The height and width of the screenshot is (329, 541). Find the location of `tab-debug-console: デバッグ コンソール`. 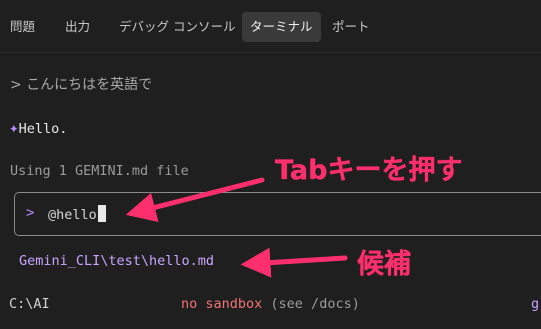

tab-debug-console: デバッグ コンソール is located at coordinates (177, 27).